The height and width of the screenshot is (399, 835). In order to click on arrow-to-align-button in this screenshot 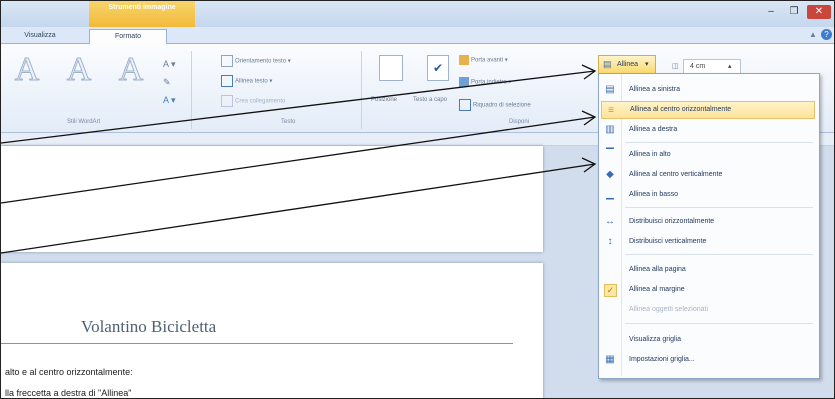, I will do `click(298, 107)`.